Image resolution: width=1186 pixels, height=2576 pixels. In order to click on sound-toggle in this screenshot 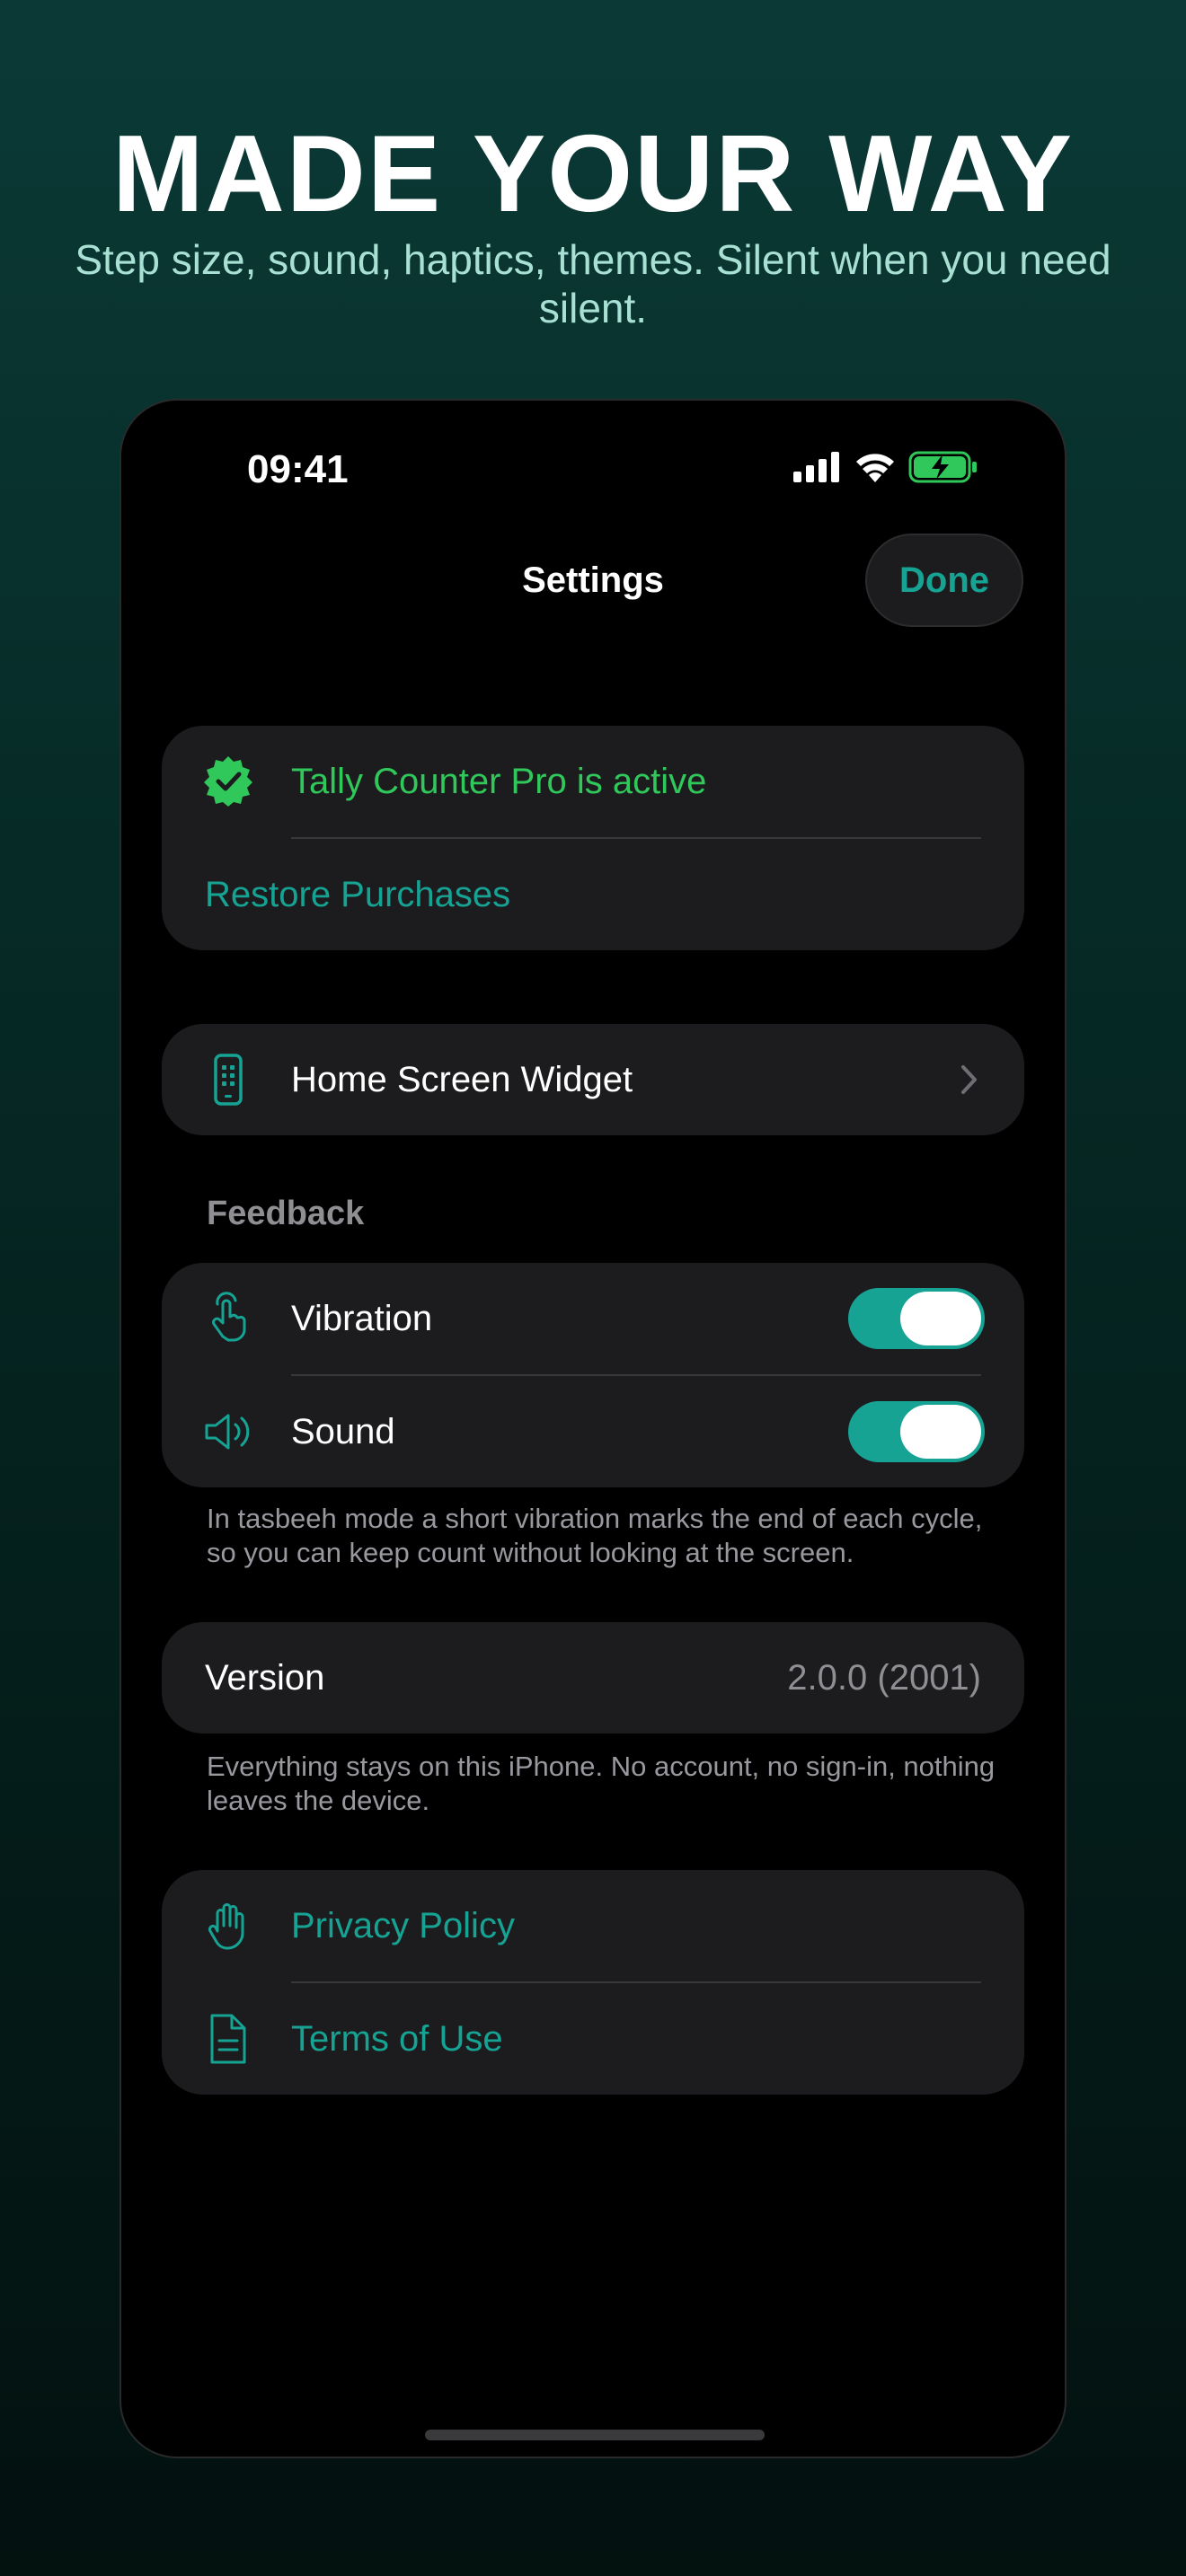, I will do `click(916, 1431)`.